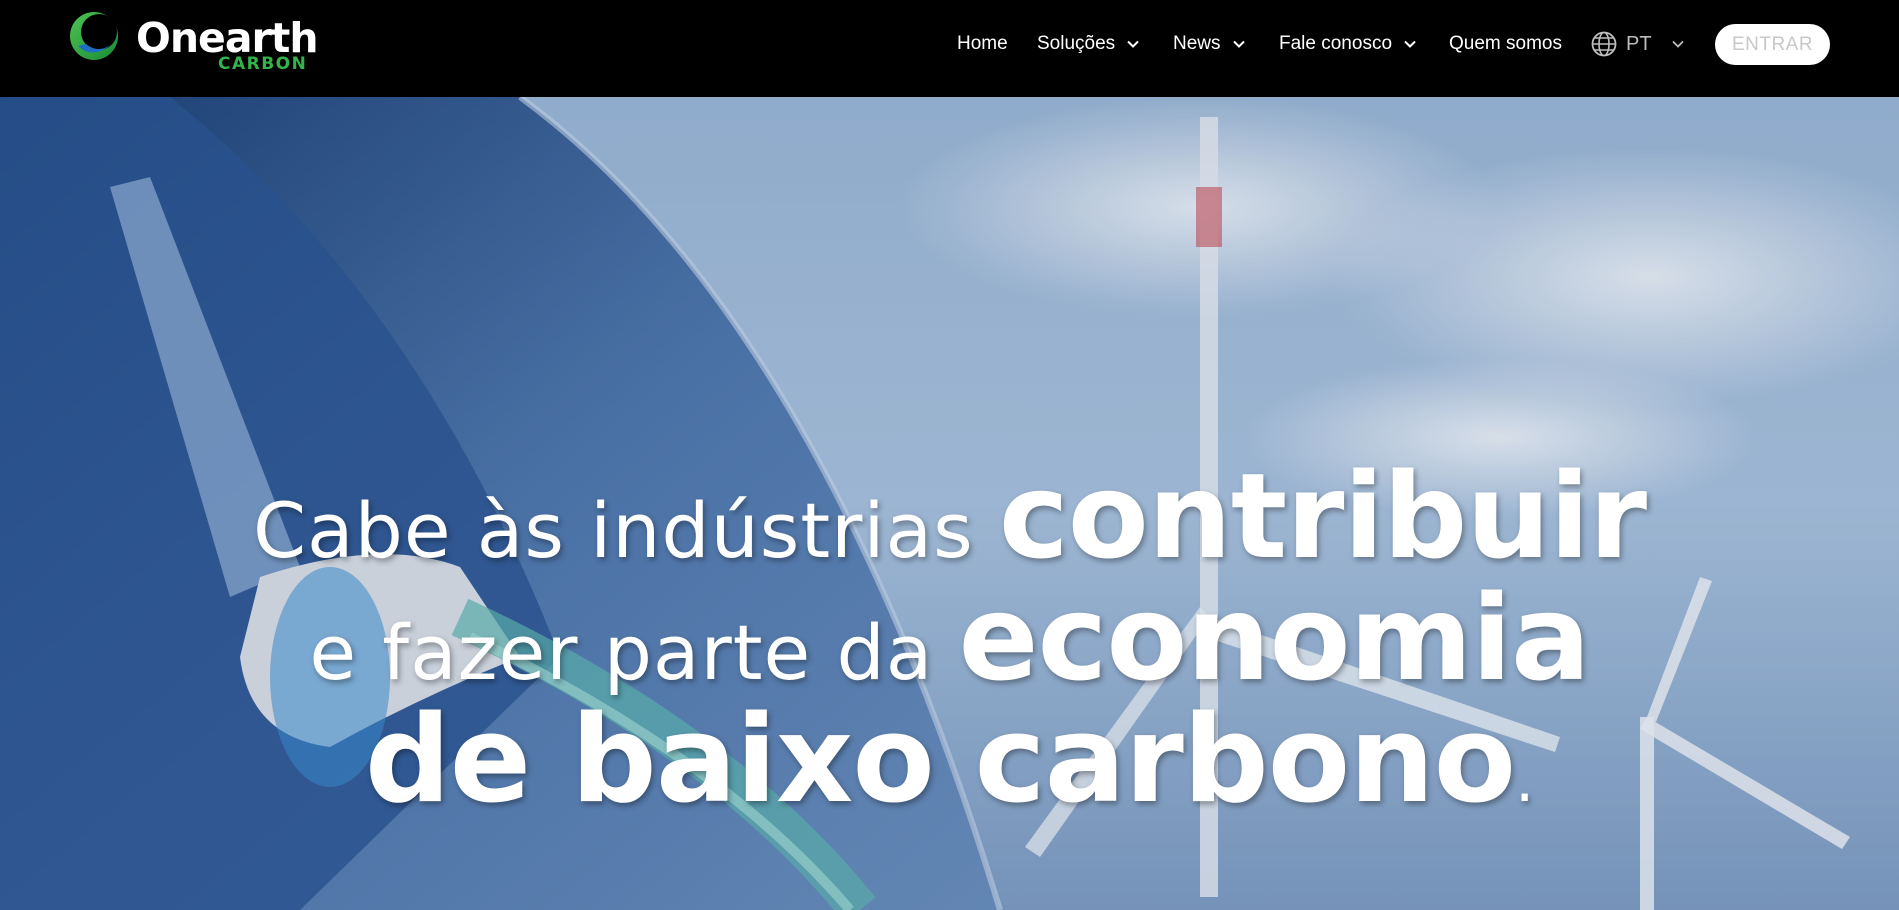  I want to click on nav-news: News, so click(1210, 44).